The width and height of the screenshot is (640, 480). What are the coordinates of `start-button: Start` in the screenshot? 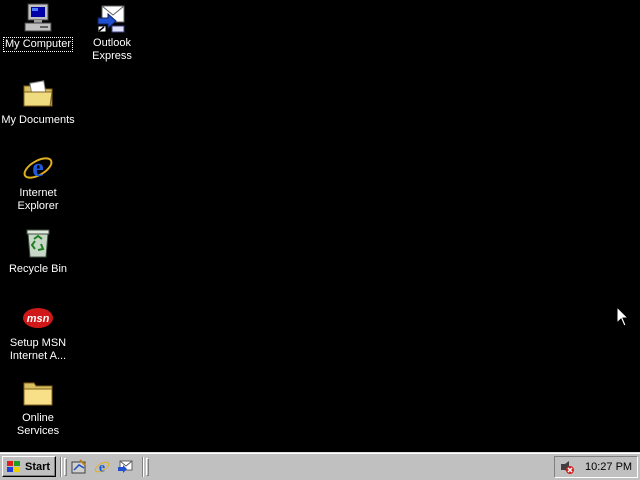 It's located at (29, 466).